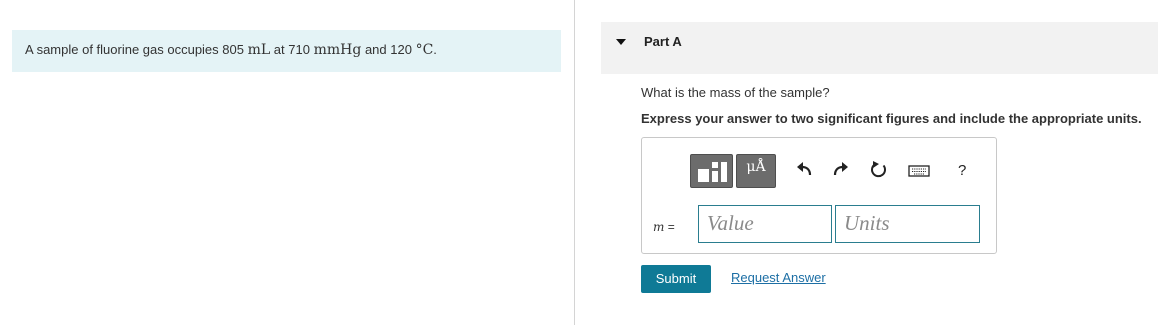 This screenshot has width=1158, height=325. Describe the element at coordinates (424, 50) in the screenshot. I see `temp-unit: °C` at that location.